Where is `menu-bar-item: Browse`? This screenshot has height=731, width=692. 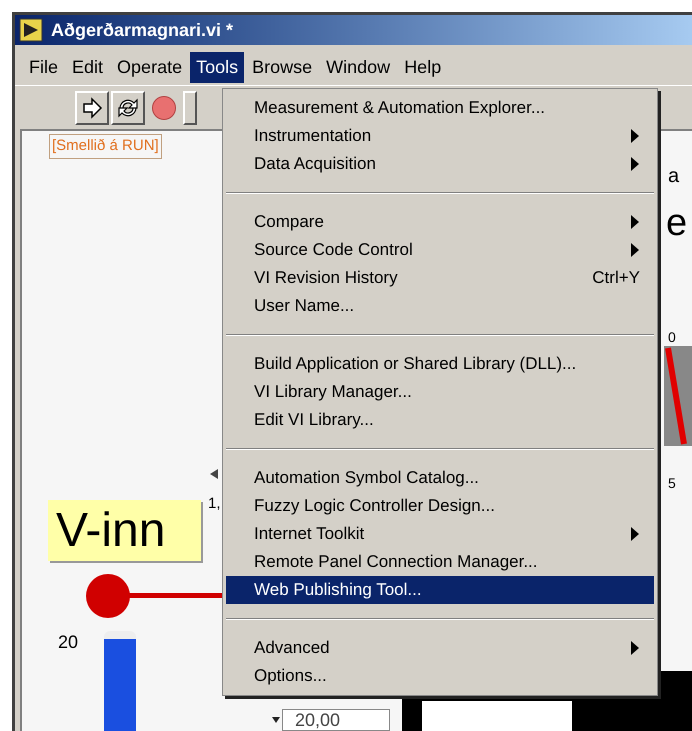 menu-bar-item: Browse is located at coordinates (282, 67).